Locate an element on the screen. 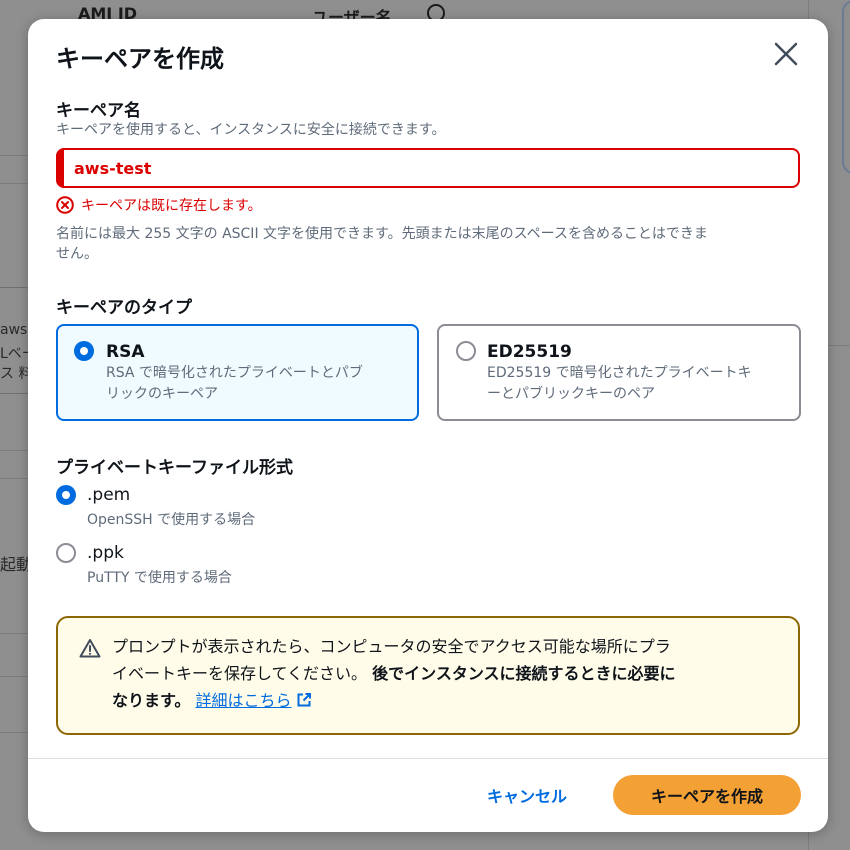 This screenshot has width=850, height=850. file-format-label: プライベートキーファイル形式 is located at coordinates (174, 468).